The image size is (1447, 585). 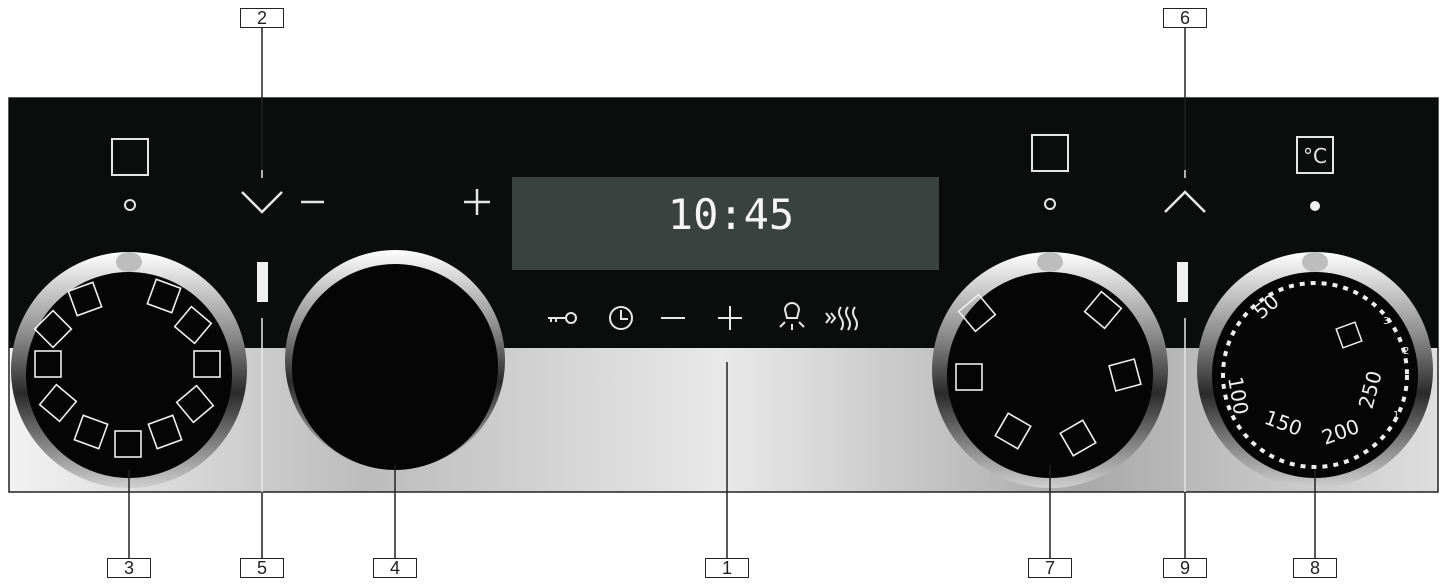 I want to click on heating-indicator-bar, so click(x=262, y=282).